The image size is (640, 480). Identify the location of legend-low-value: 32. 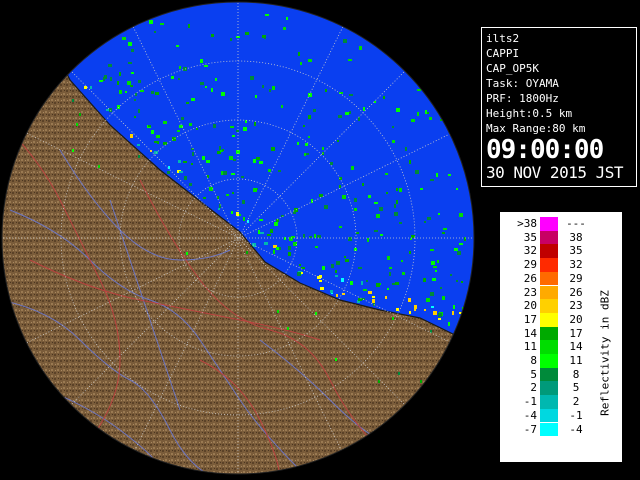
(530, 251).